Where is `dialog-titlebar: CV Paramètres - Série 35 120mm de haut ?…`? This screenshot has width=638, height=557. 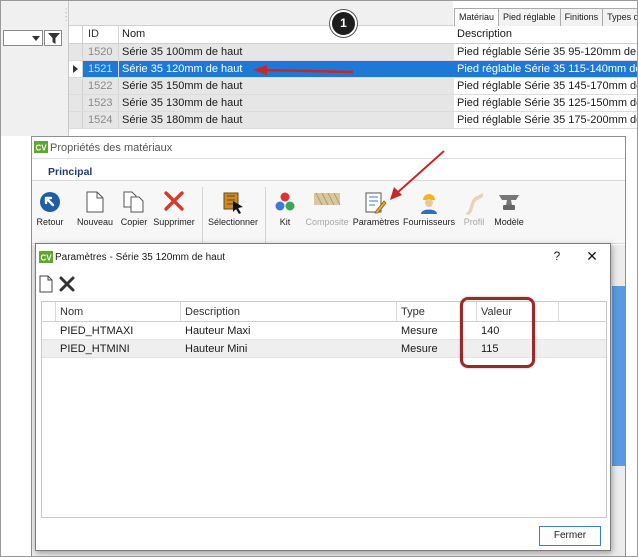 dialog-titlebar: CV Paramètres - Série 35 120mm de haut ?… is located at coordinates (323, 257).